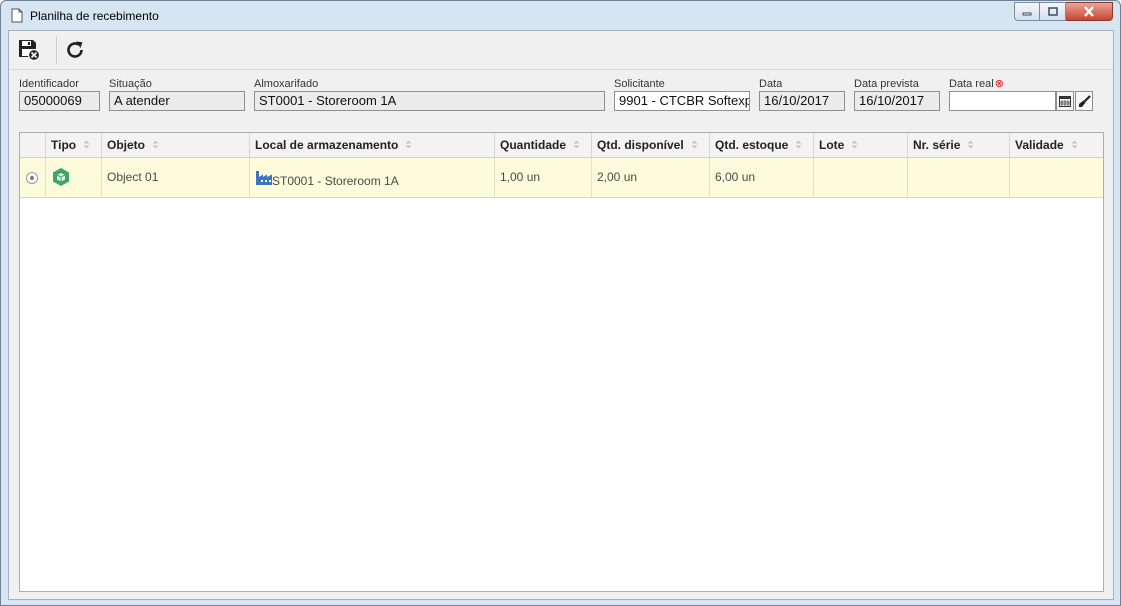  I want to click on quantidade-cell: 1,00 un, so click(543, 177).